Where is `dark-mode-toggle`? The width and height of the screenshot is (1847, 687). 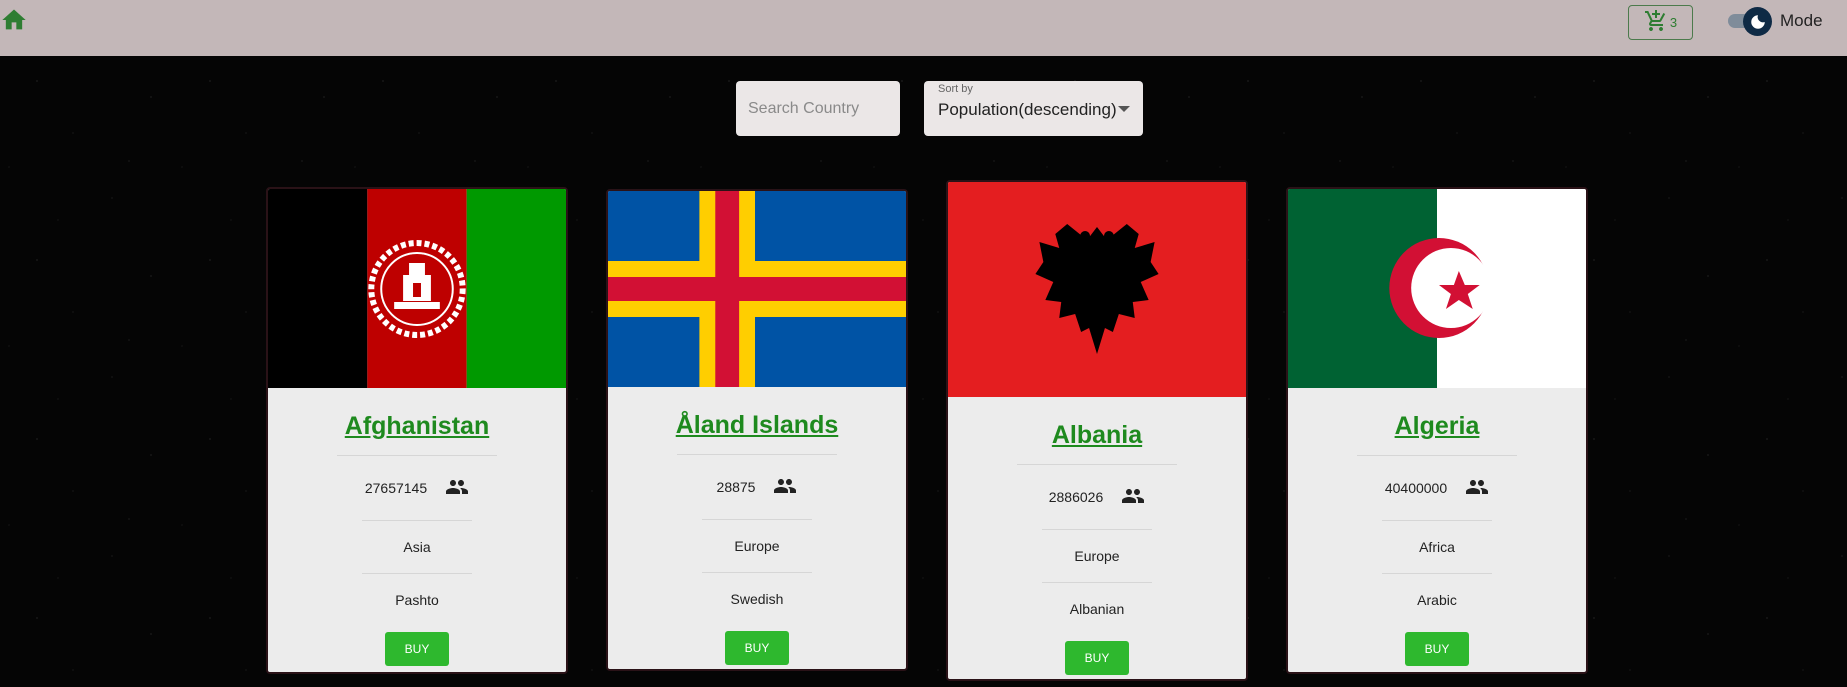
dark-mode-toggle is located at coordinates (1749, 21).